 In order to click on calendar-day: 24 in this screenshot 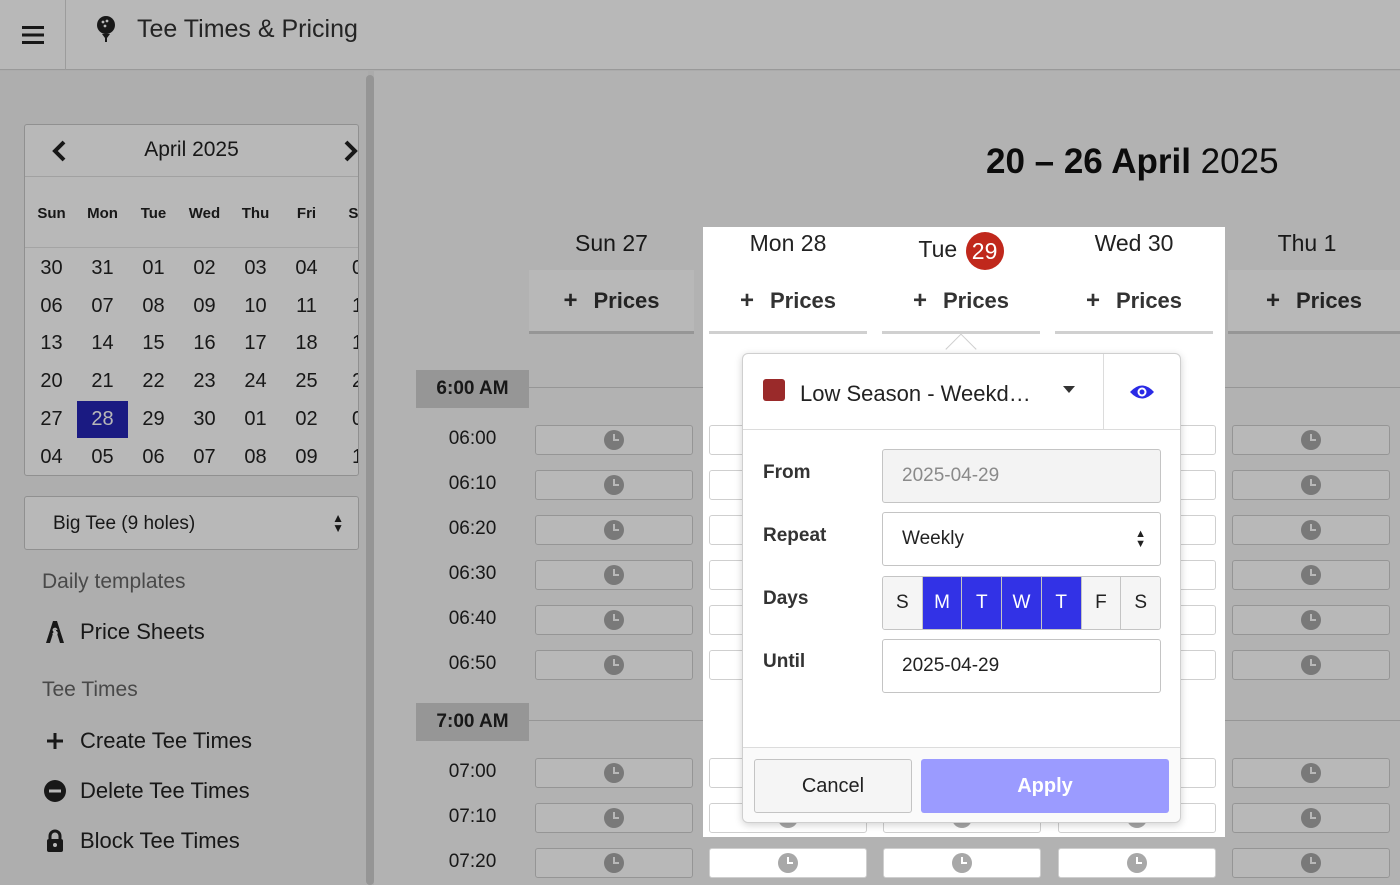, I will do `click(255, 381)`.